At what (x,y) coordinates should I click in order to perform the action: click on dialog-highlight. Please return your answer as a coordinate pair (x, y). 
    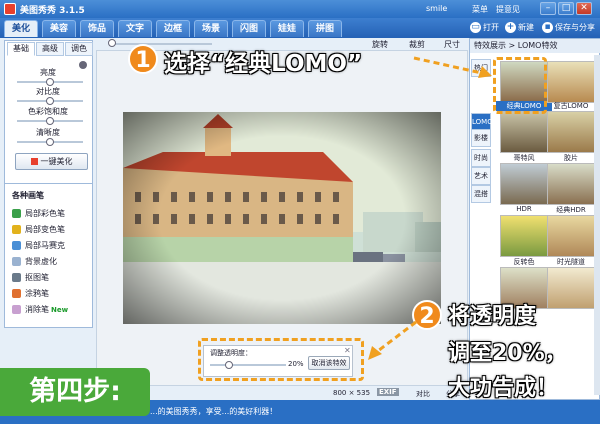
    Looking at the image, I should click on (281, 359).